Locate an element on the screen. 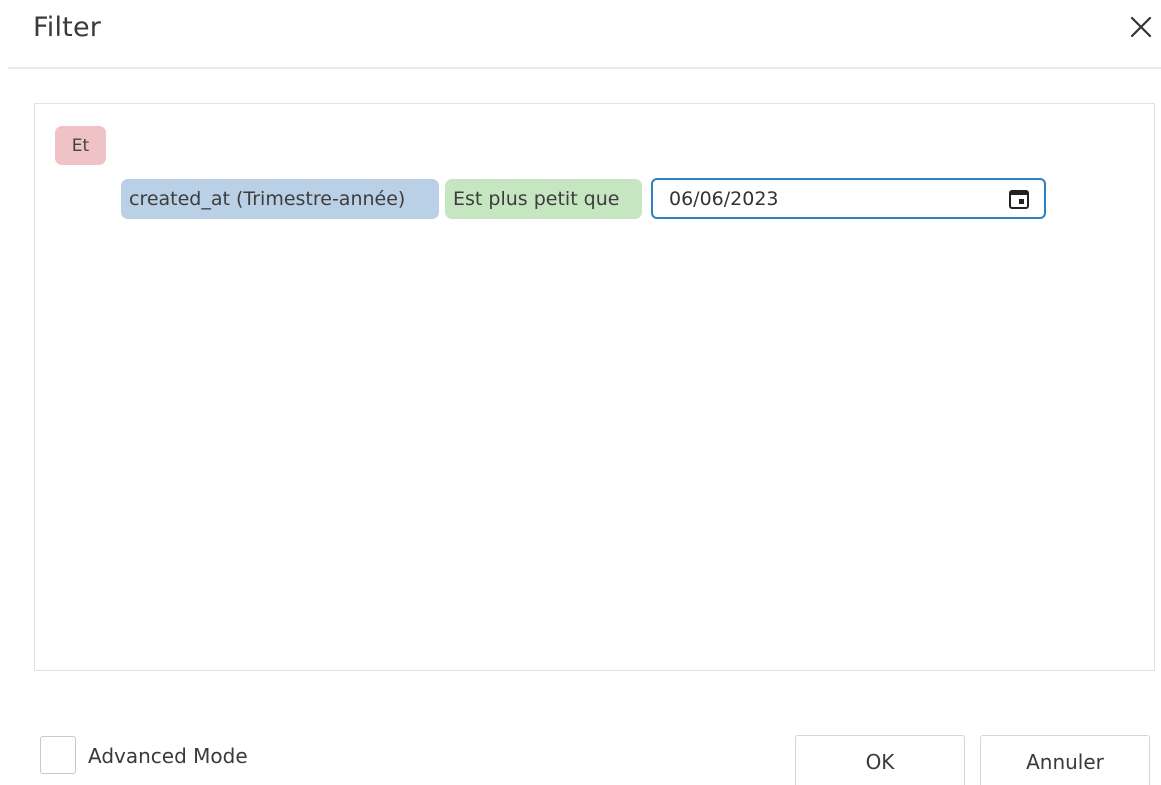 The width and height of the screenshot is (1161, 785). close-button is located at coordinates (1141, 29).